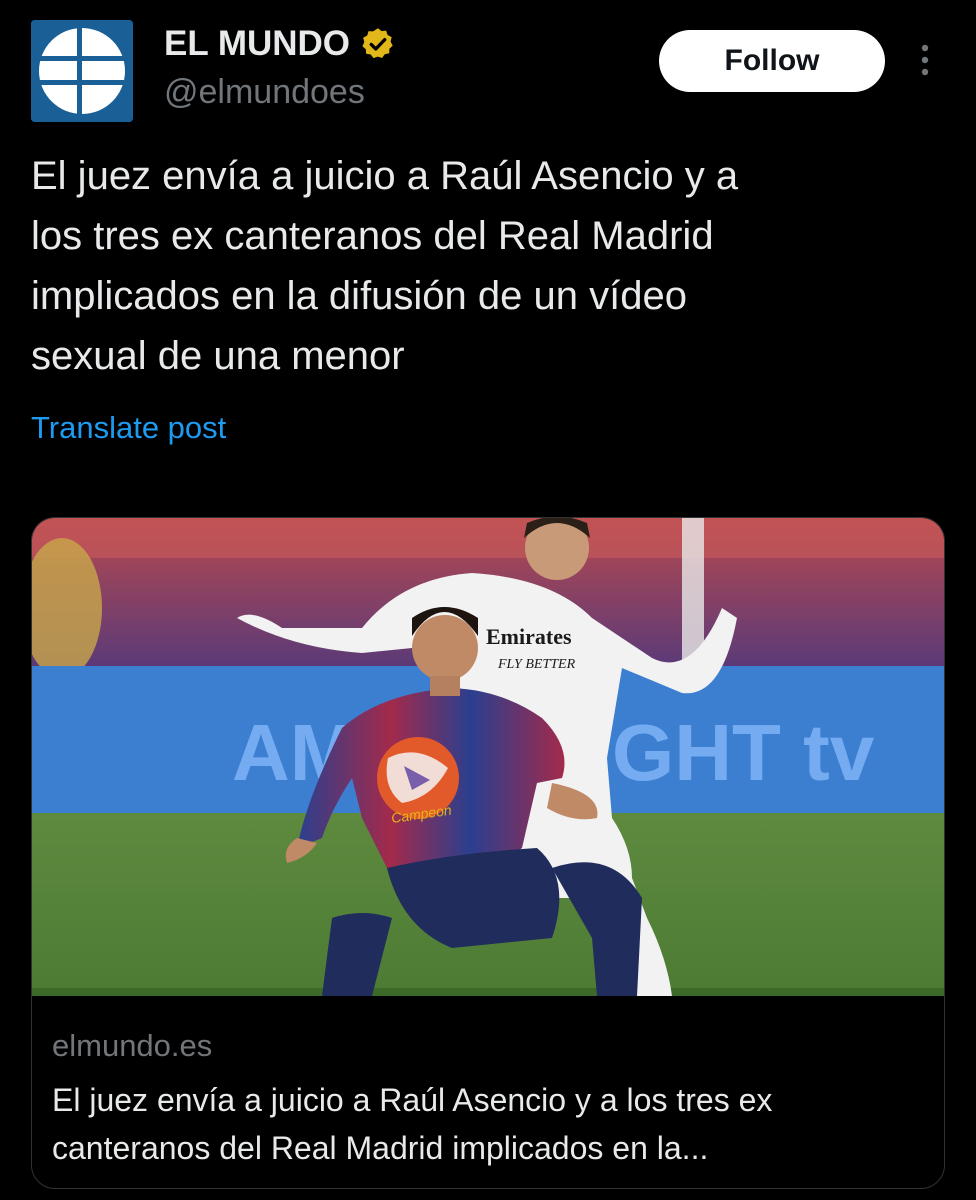 This screenshot has height=1200, width=976. I want to click on sponsor-line1: Emirates, so click(529, 636).